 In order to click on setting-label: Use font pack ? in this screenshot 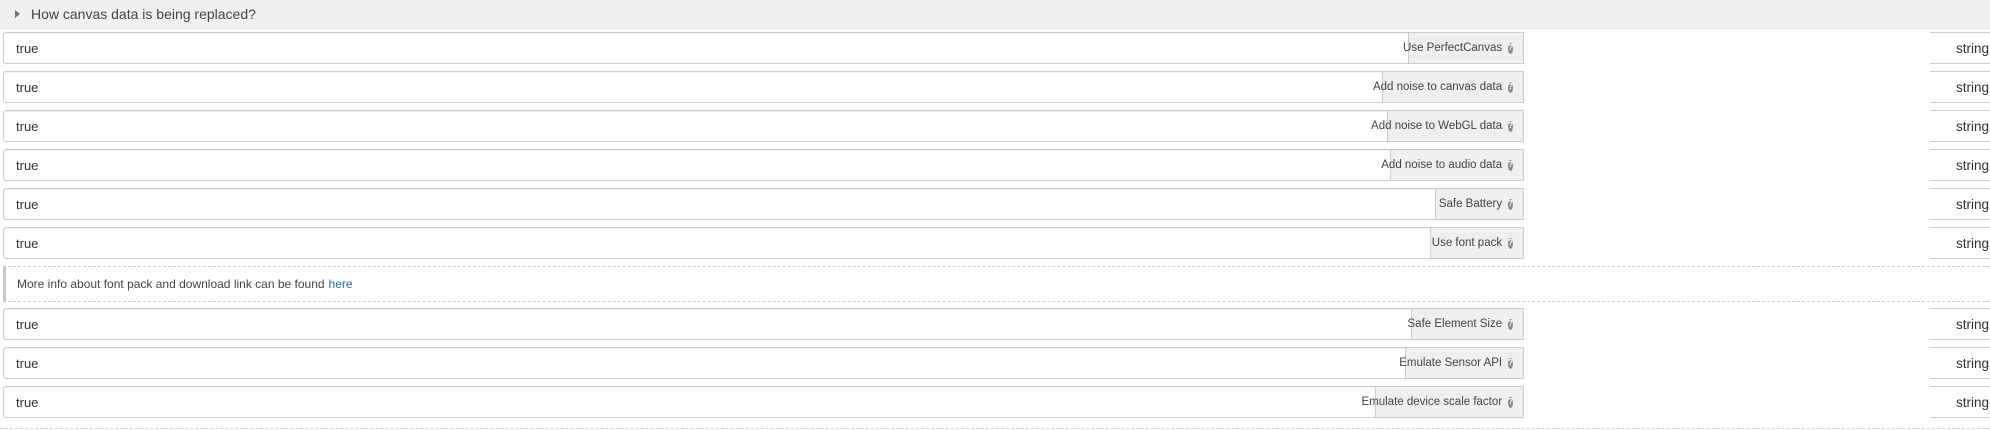, I will do `click(1477, 243)`.